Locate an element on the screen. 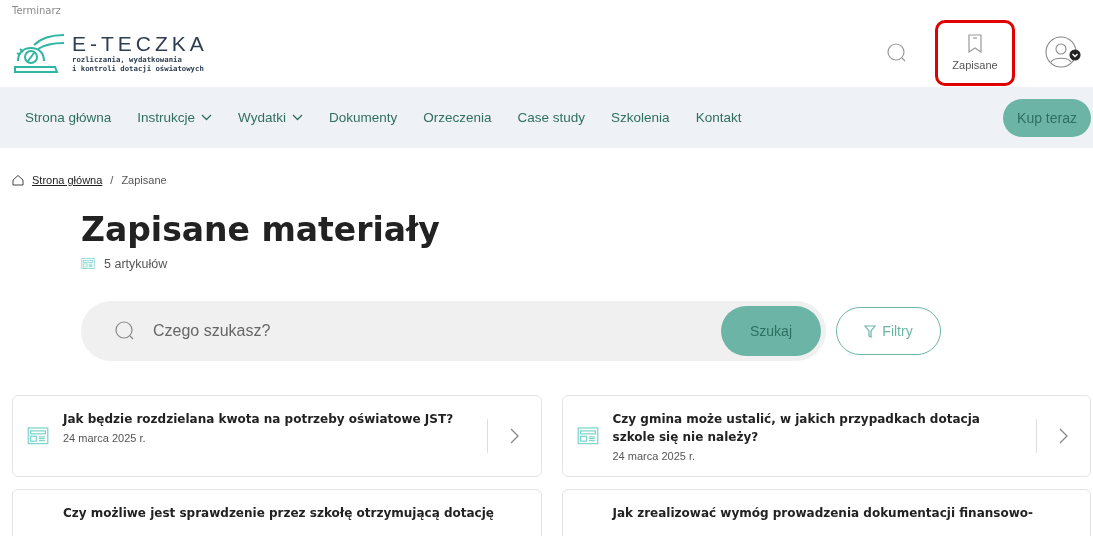 This screenshot has width=1093, height=536. nav-link: Orzeczenia is located at coordinates (457, 117).